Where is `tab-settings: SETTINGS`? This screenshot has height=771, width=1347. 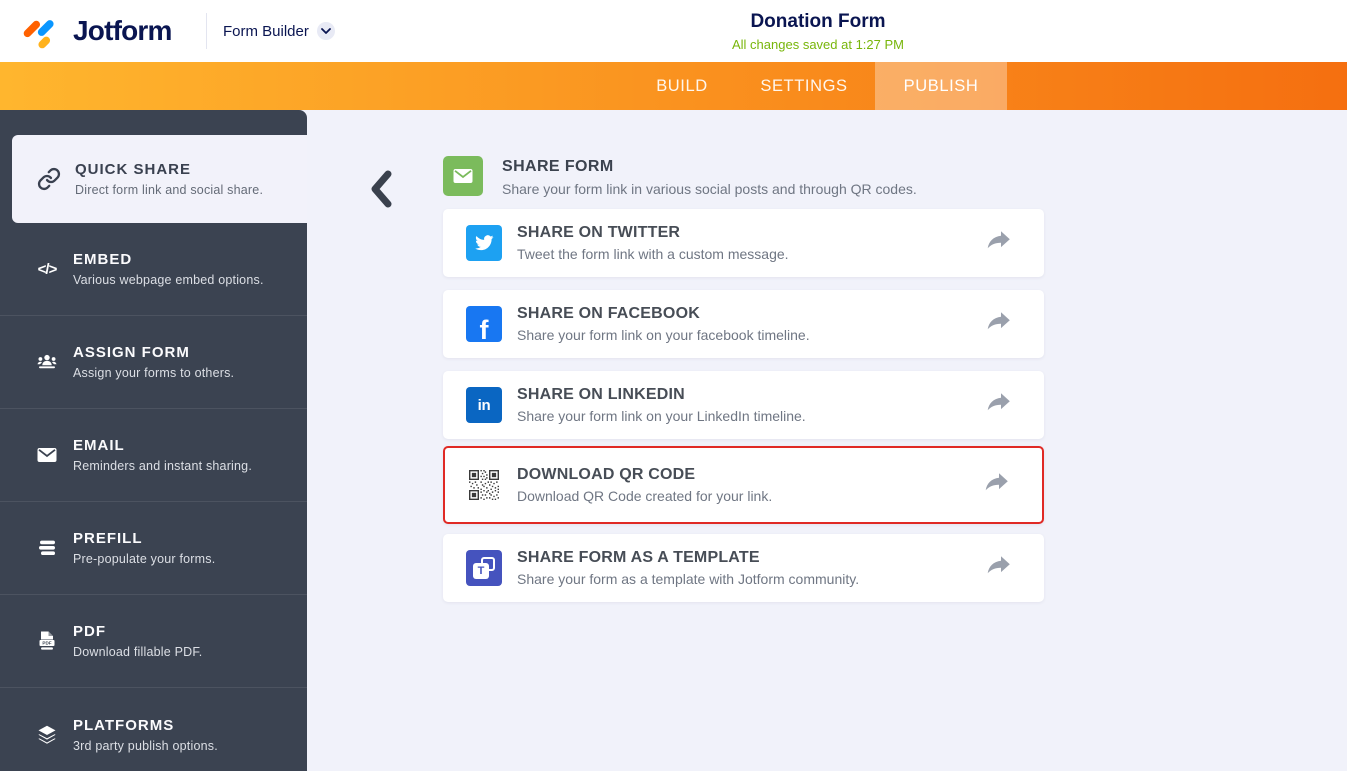 tab-settings: SETTINGS is located at coordinates (804, 86).